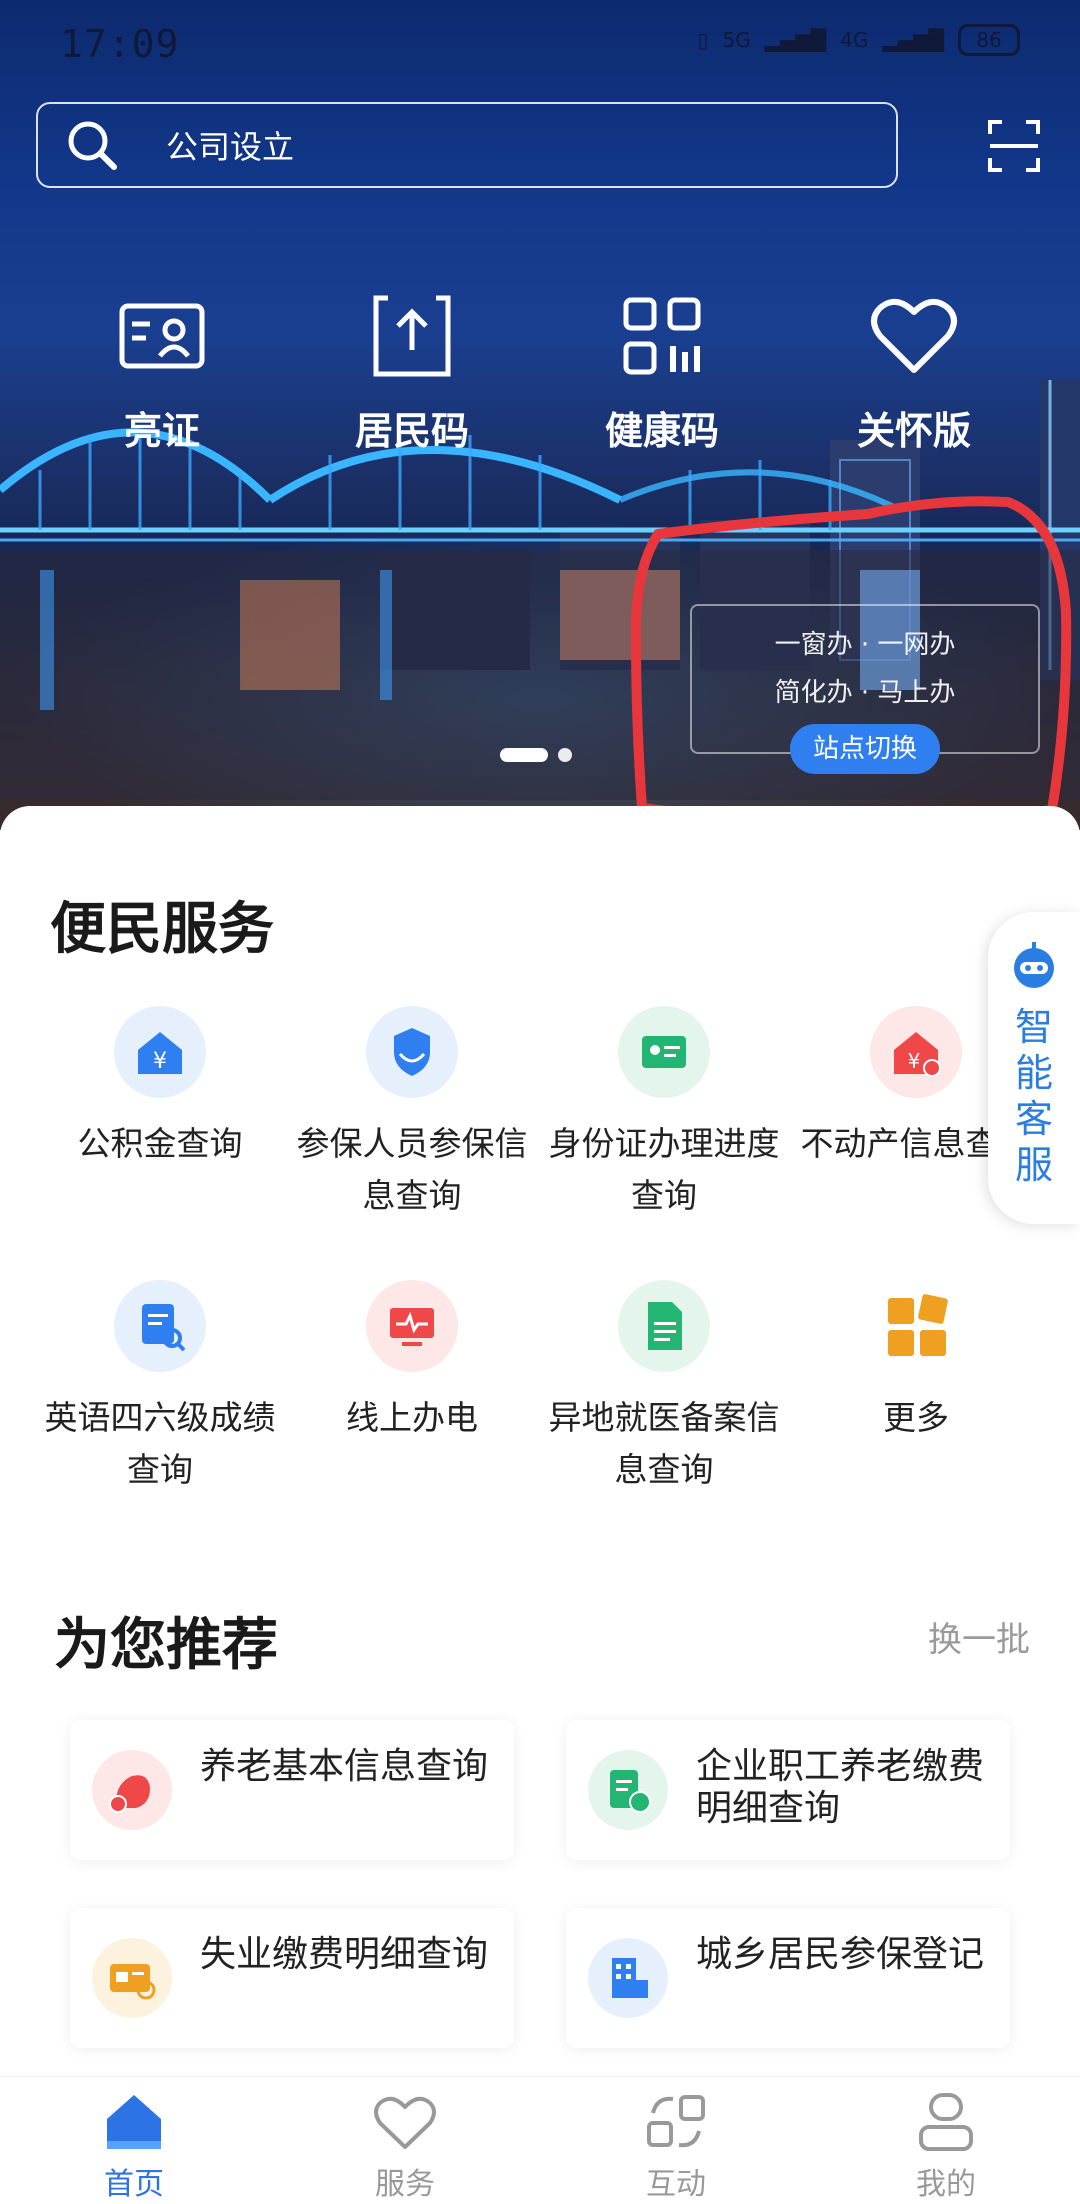 The width and height of the screenshot is (1080, 2204). I want to click on network-4g-label: 4G, so click(854, 40).